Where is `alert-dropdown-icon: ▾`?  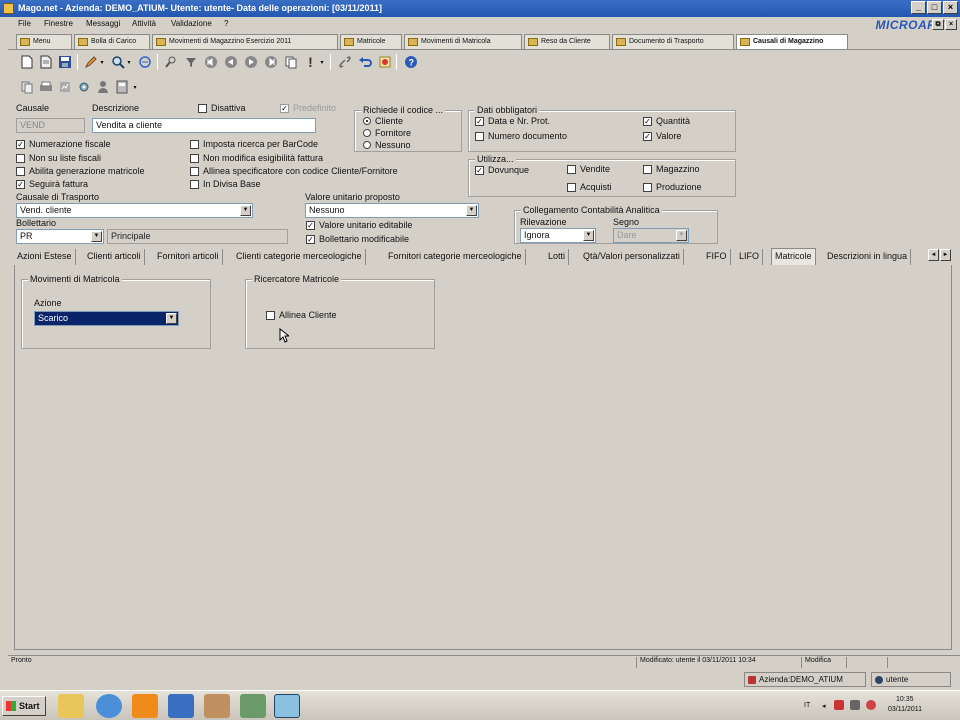 alert-dropdown-icon: ▾ is located at coordinates (322, 62).